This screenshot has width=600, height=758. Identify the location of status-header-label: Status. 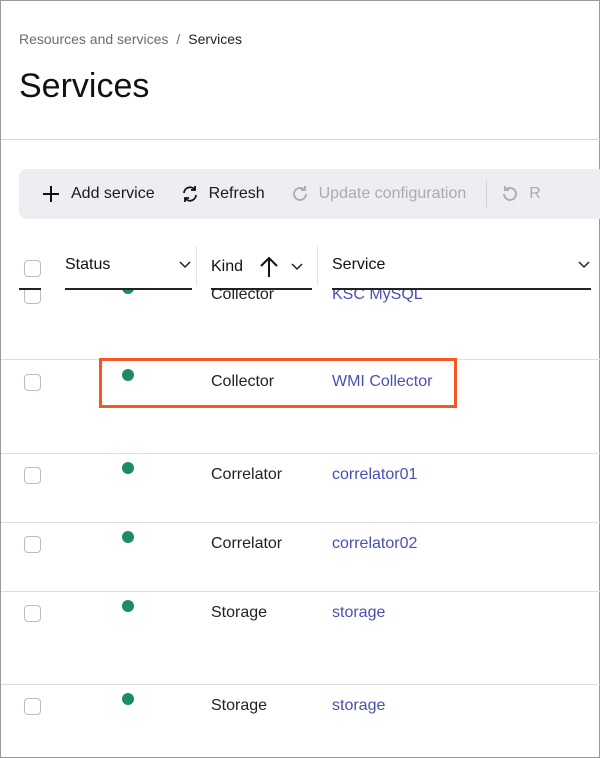
(88, 264).